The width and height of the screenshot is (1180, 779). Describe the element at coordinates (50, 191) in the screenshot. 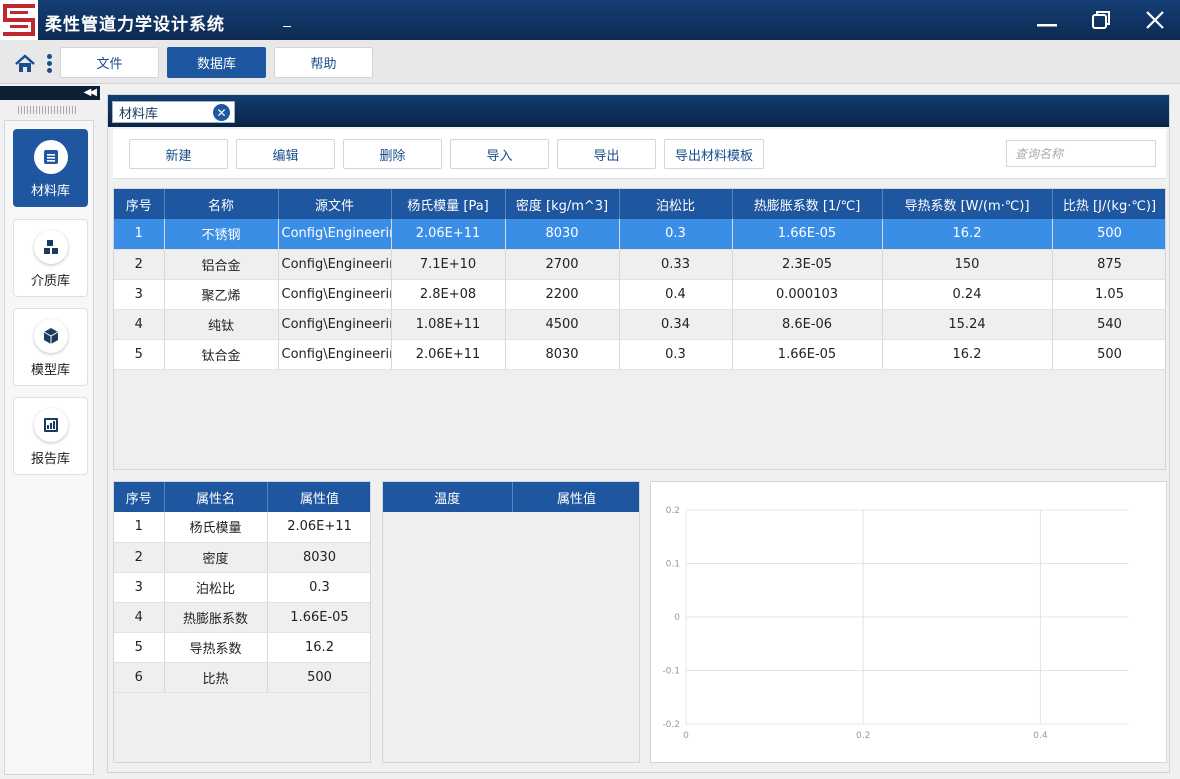

I see `sidebar-item-label: 材料库` at that location.